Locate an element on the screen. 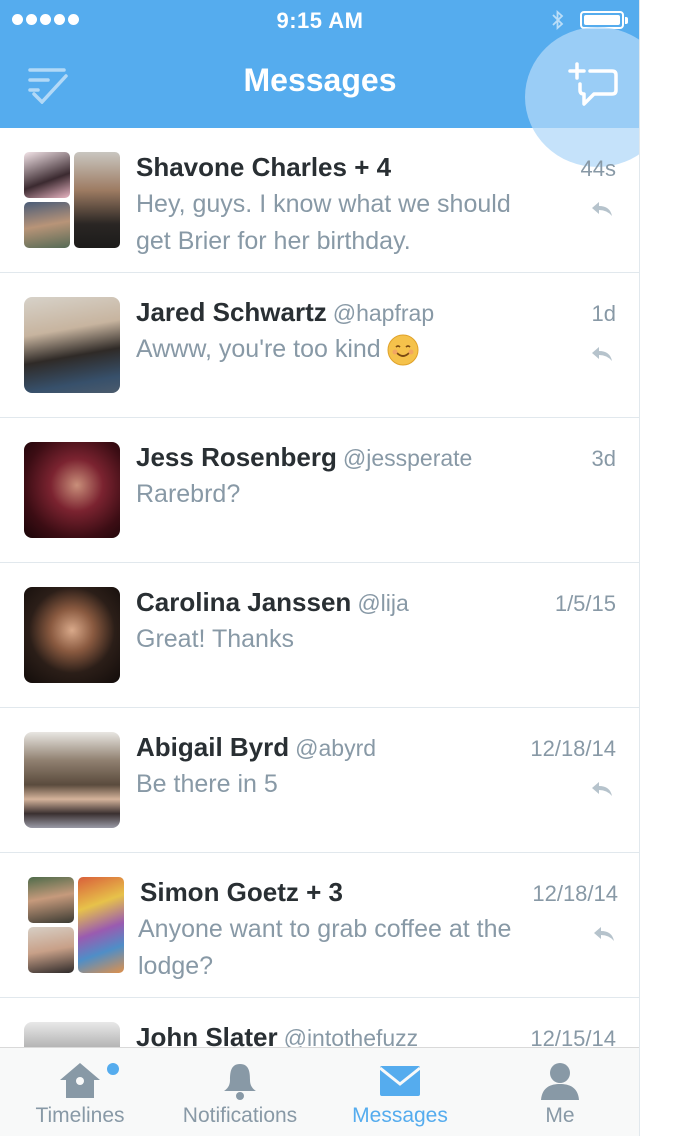 The image size is (675, 1136). timestamp: 3d is located at coordinates (603, 458).